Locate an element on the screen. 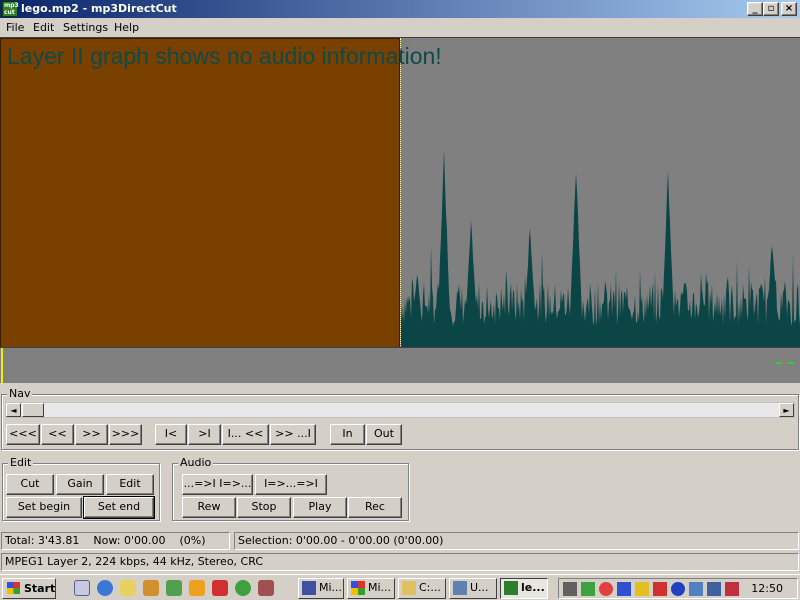  taskbar: Start Mi... Mi... C:... U... le... 12:50 is located at coordinates (400, 587).